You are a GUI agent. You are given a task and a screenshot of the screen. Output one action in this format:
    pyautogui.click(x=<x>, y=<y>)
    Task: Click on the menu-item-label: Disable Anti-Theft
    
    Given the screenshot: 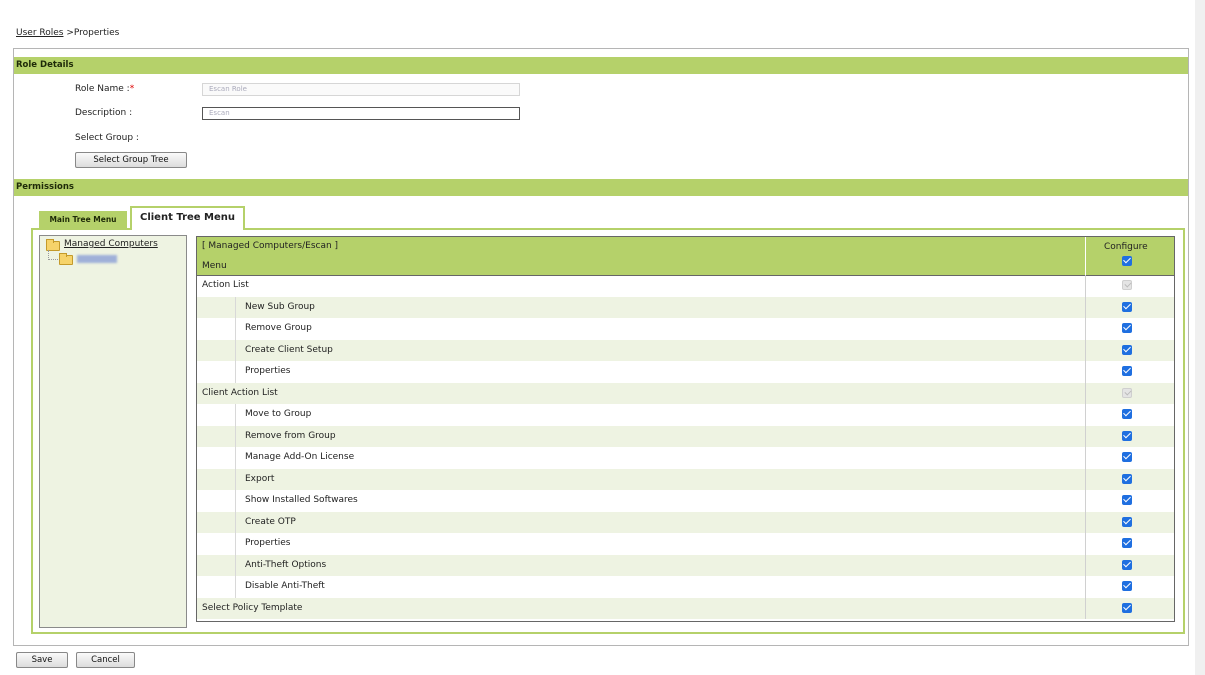 What is the action you would take?
    pyautogui.click(x=285, y=586)
    